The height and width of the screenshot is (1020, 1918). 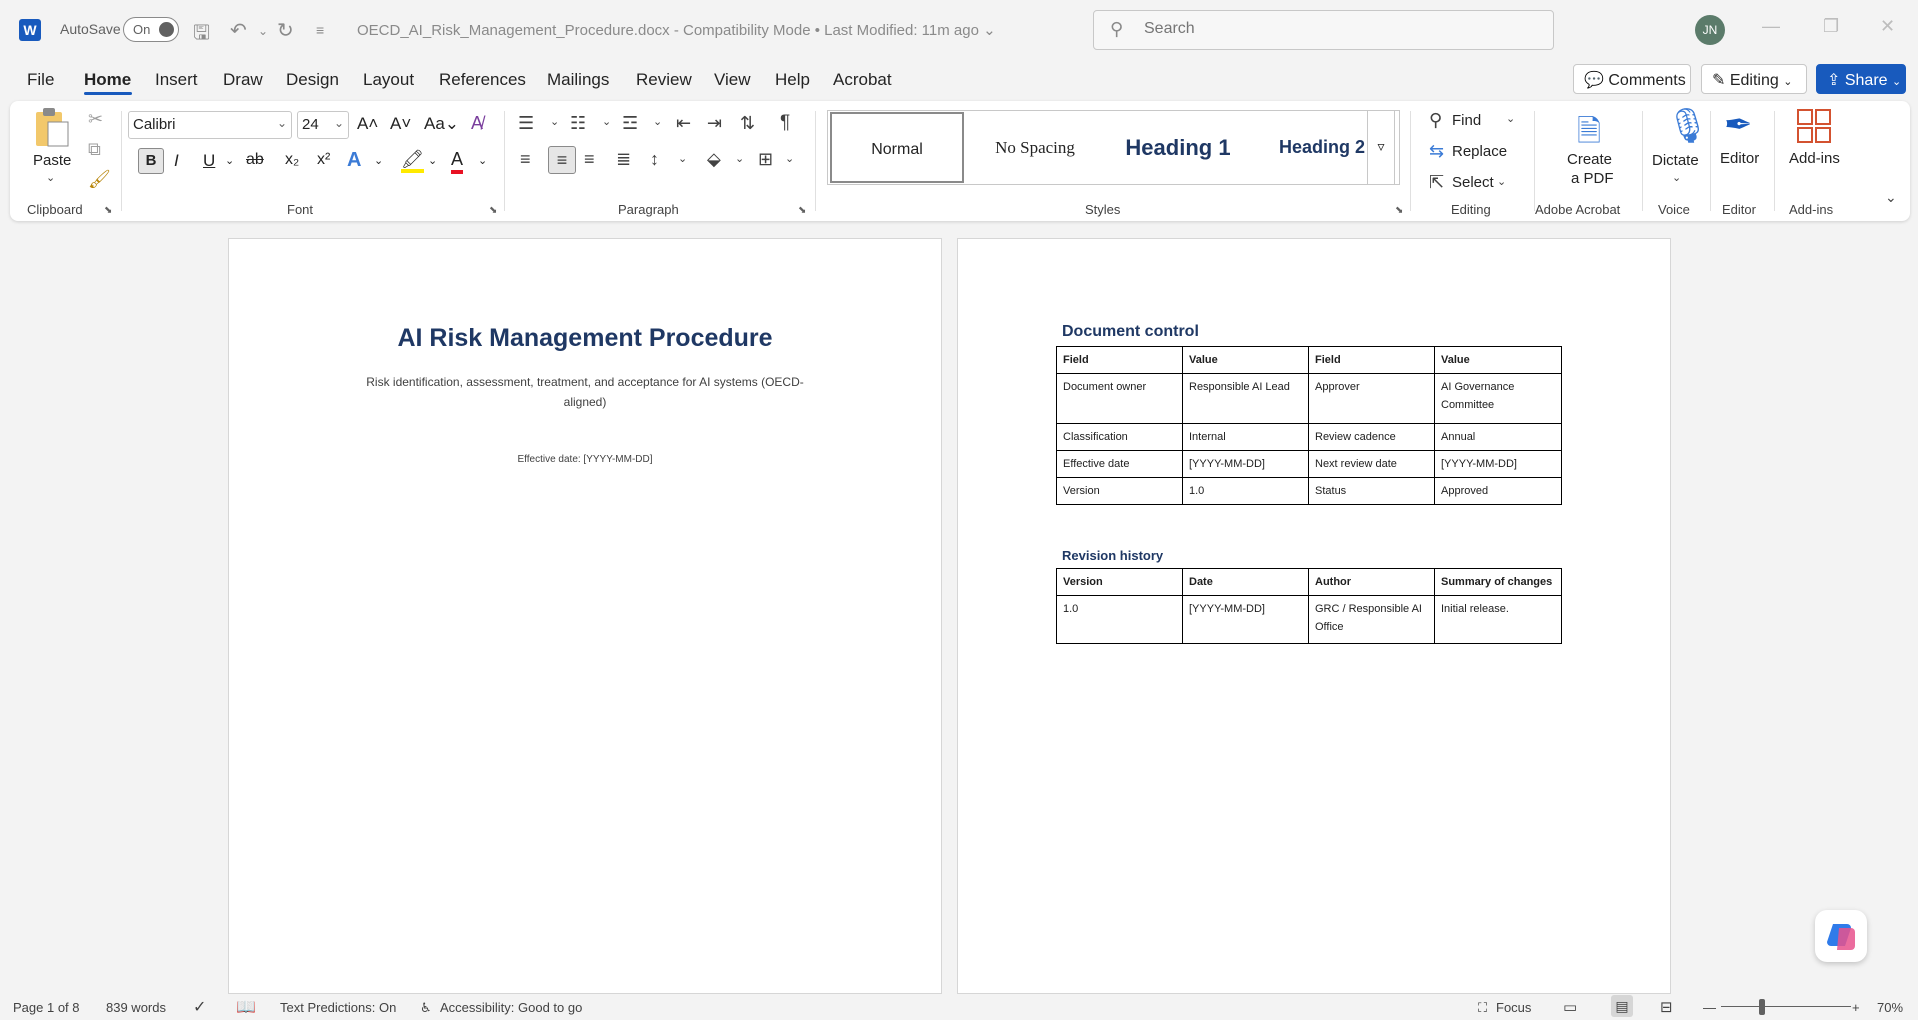 I want to click on highlight-icon: 🖍, so click(x=412, y=161).